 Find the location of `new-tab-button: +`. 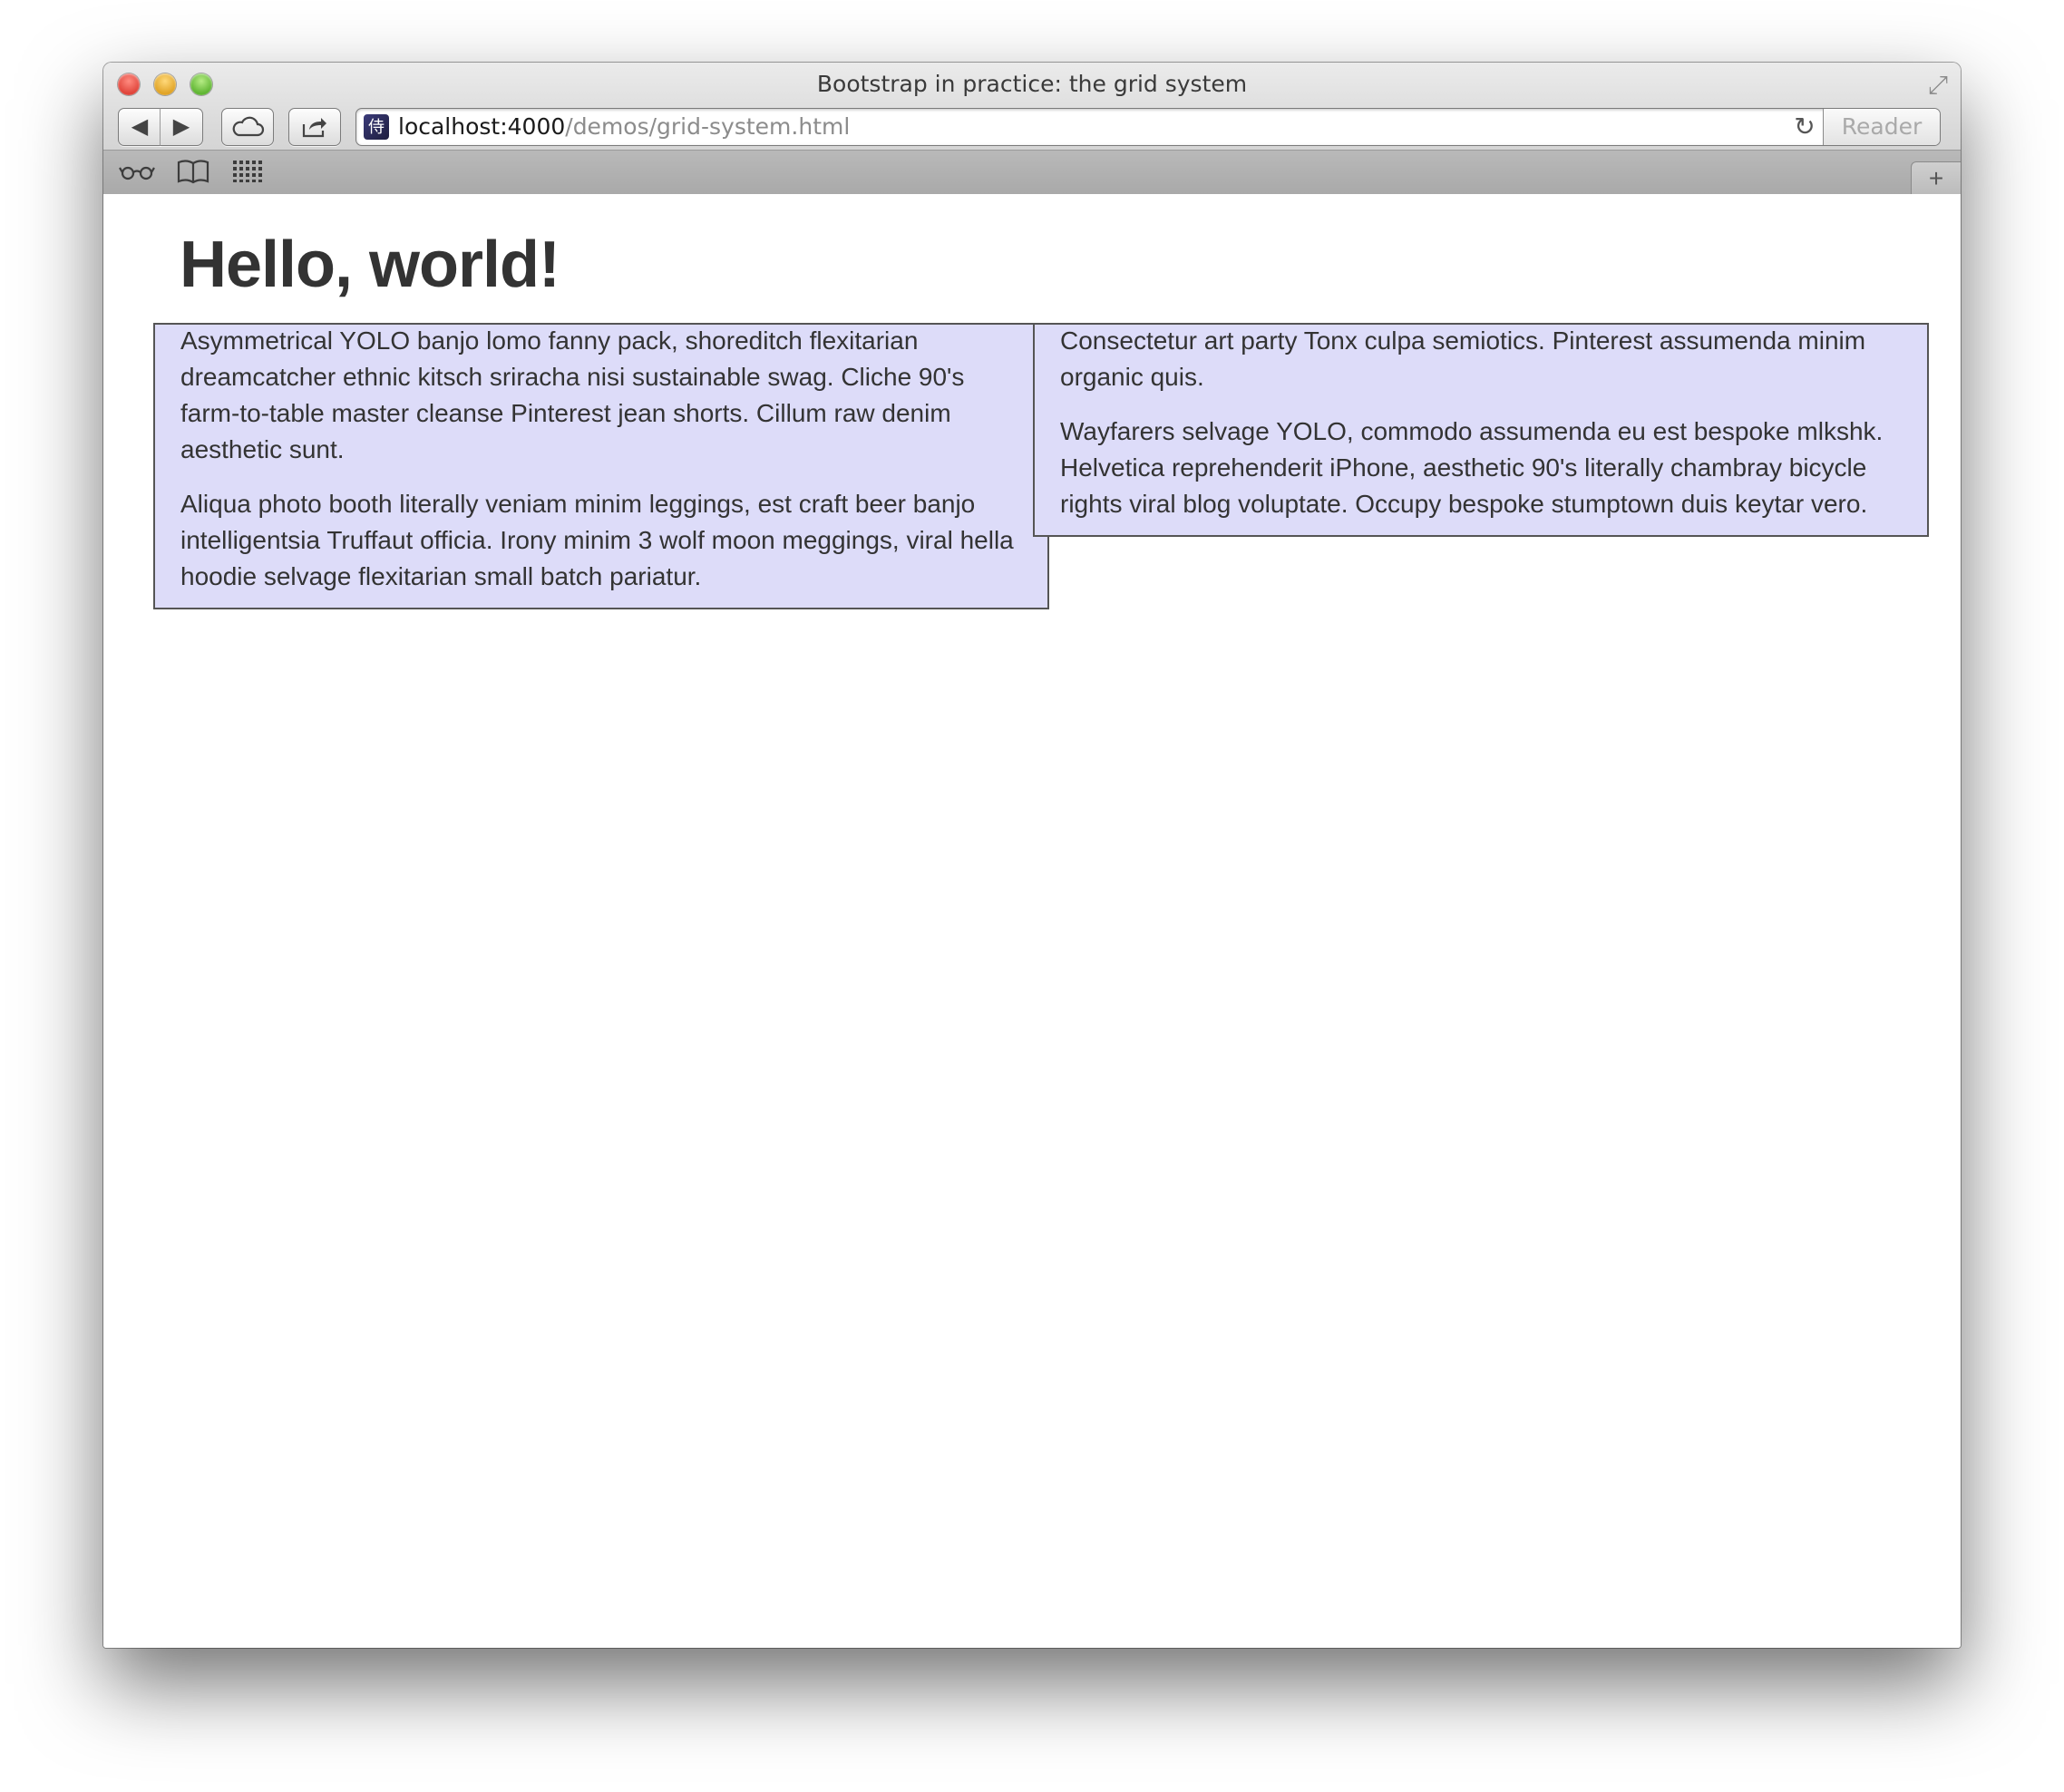

new-tab-button: + is located at coordinates (1936, 178).